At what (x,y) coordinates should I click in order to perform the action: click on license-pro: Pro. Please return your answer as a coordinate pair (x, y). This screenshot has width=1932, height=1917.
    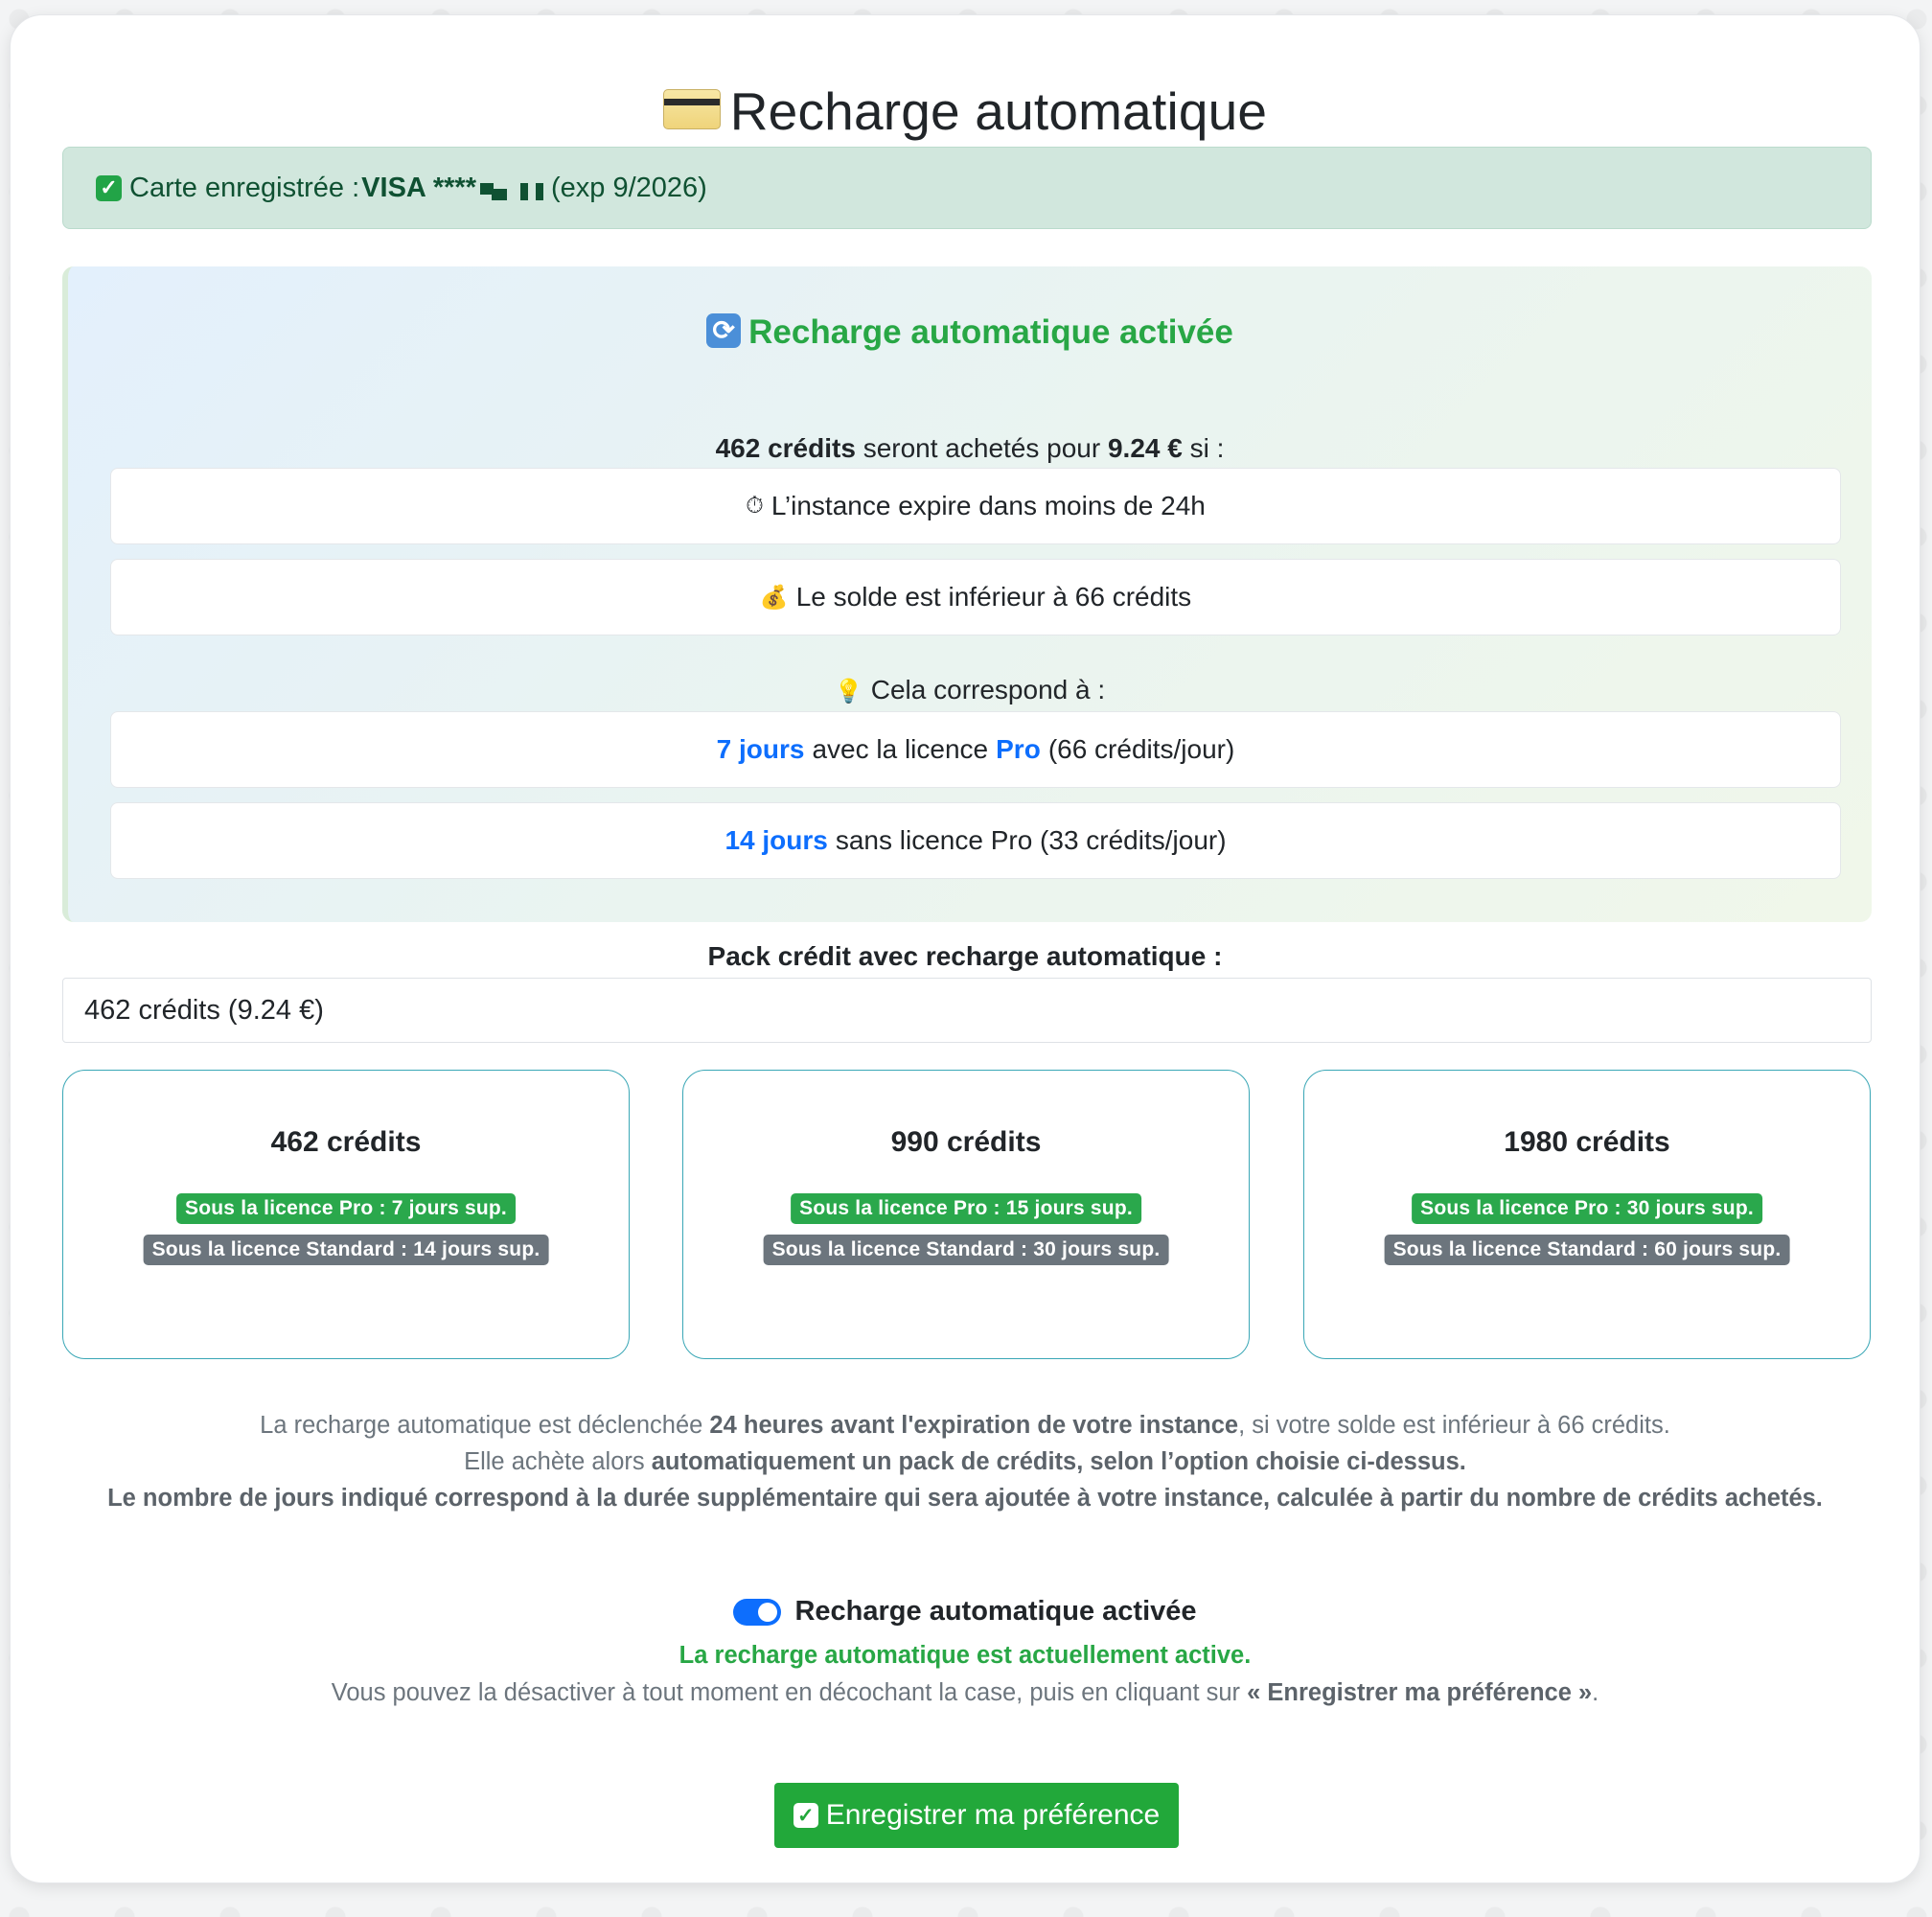
    Looking at the image, I should click on (1019, 749).